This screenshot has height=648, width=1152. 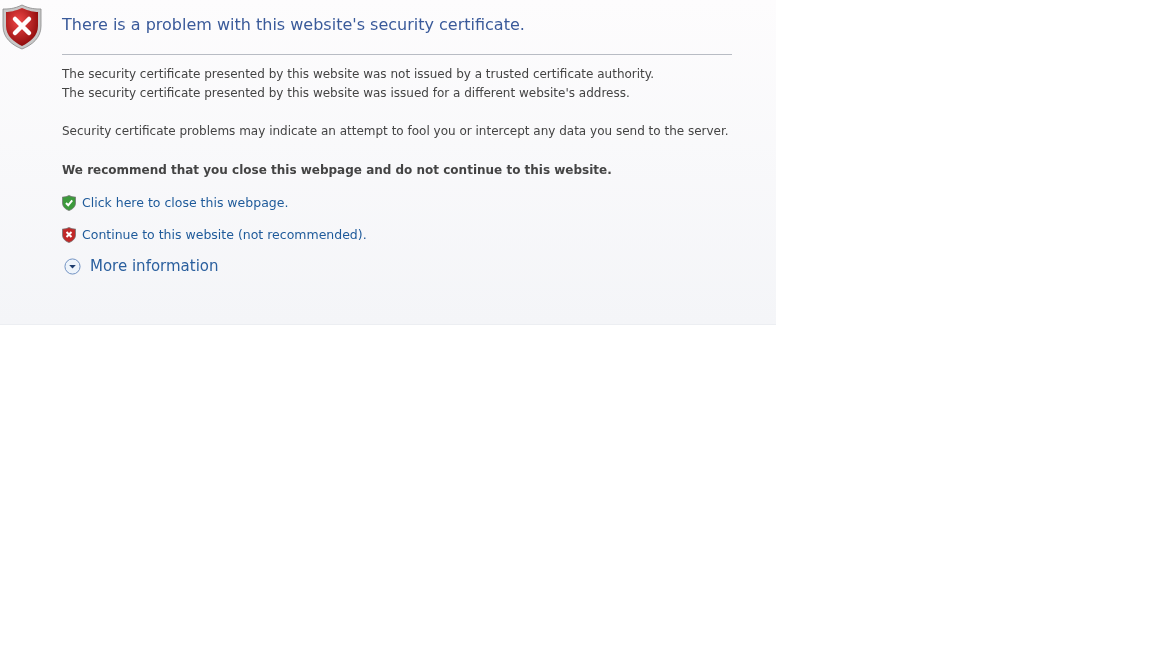 What do you see at coordinates (224, 234) in the screenshot?
I see `action-link: Continue to this website (not recommended).` at bounding box center [224, 234].